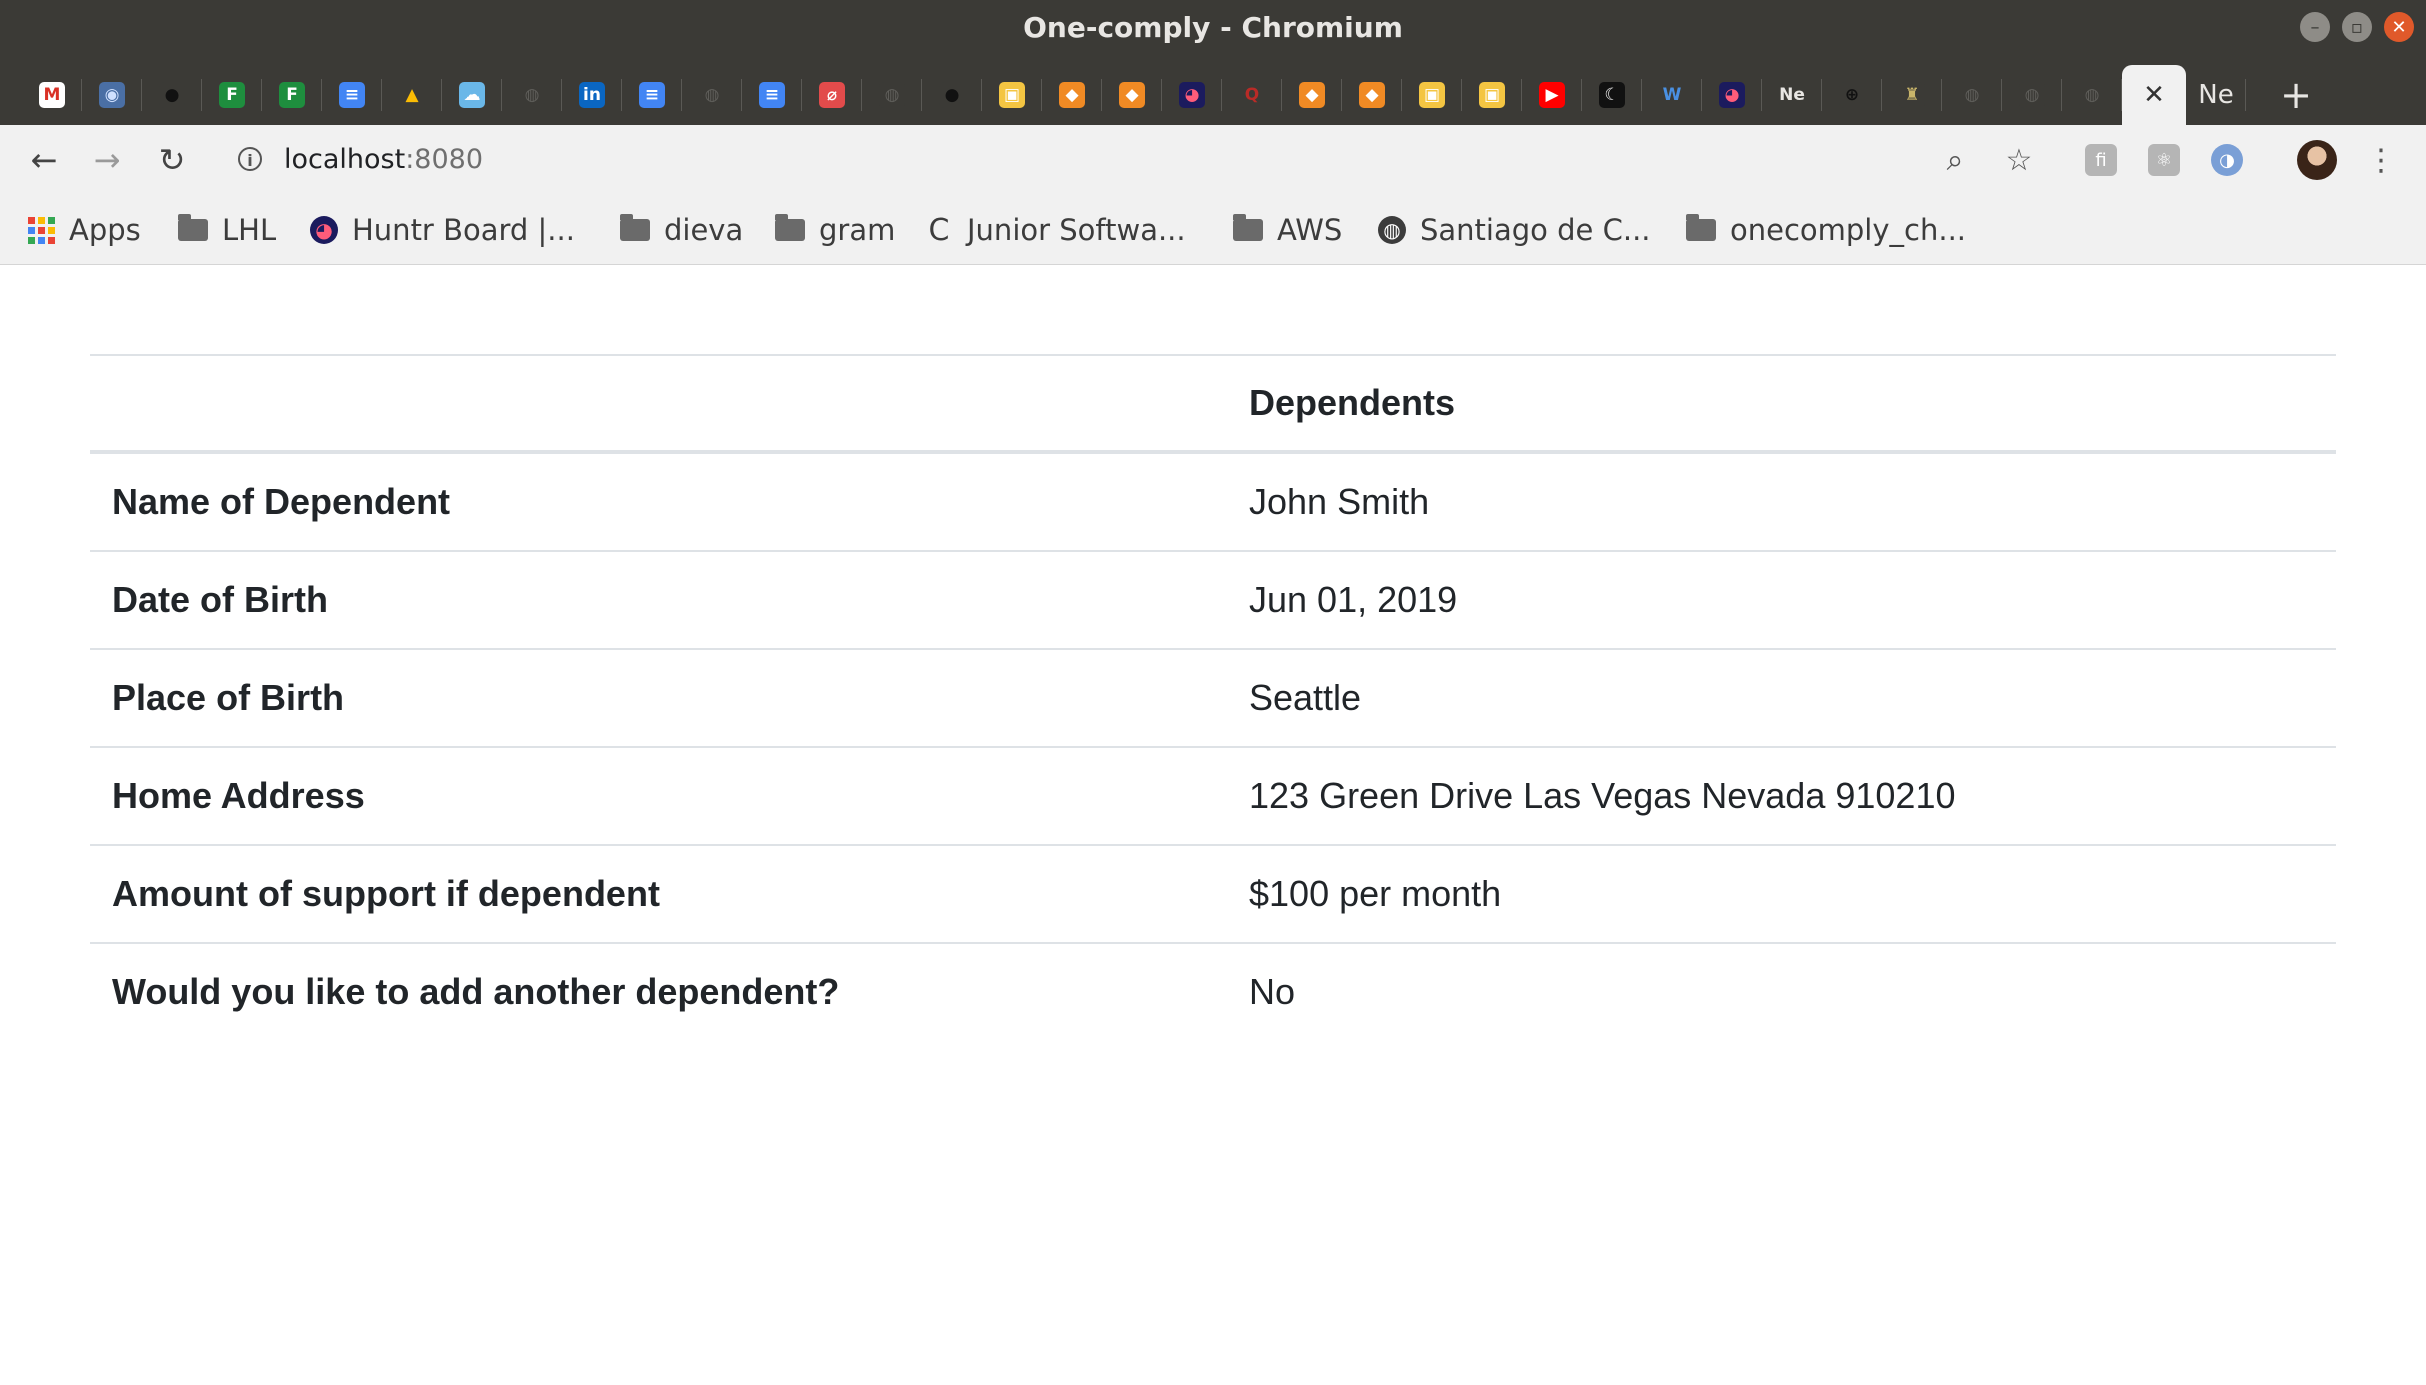 This screenshot has width=2426, height=1385. I want to click on close-window-button: ✕, so click(2399, 27).